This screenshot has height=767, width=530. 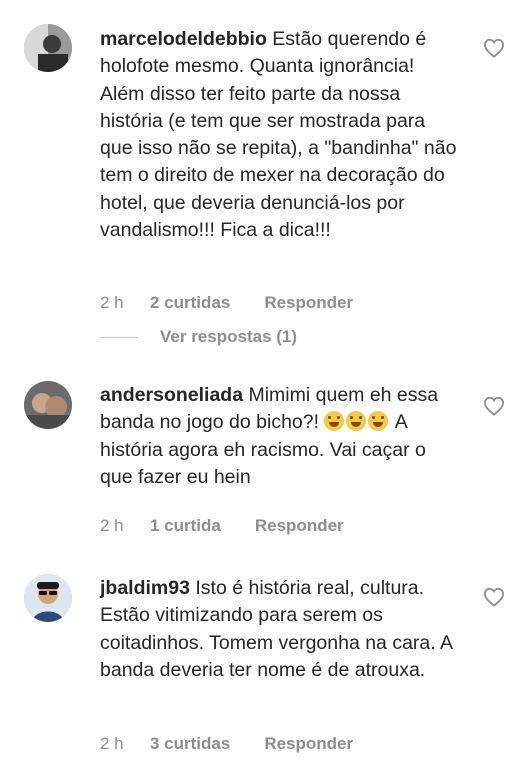 What do you see at coordinates (190, 303) in the screenshot?
I see `likes-count: 2 curtidas` at bounding box center [190, 303].